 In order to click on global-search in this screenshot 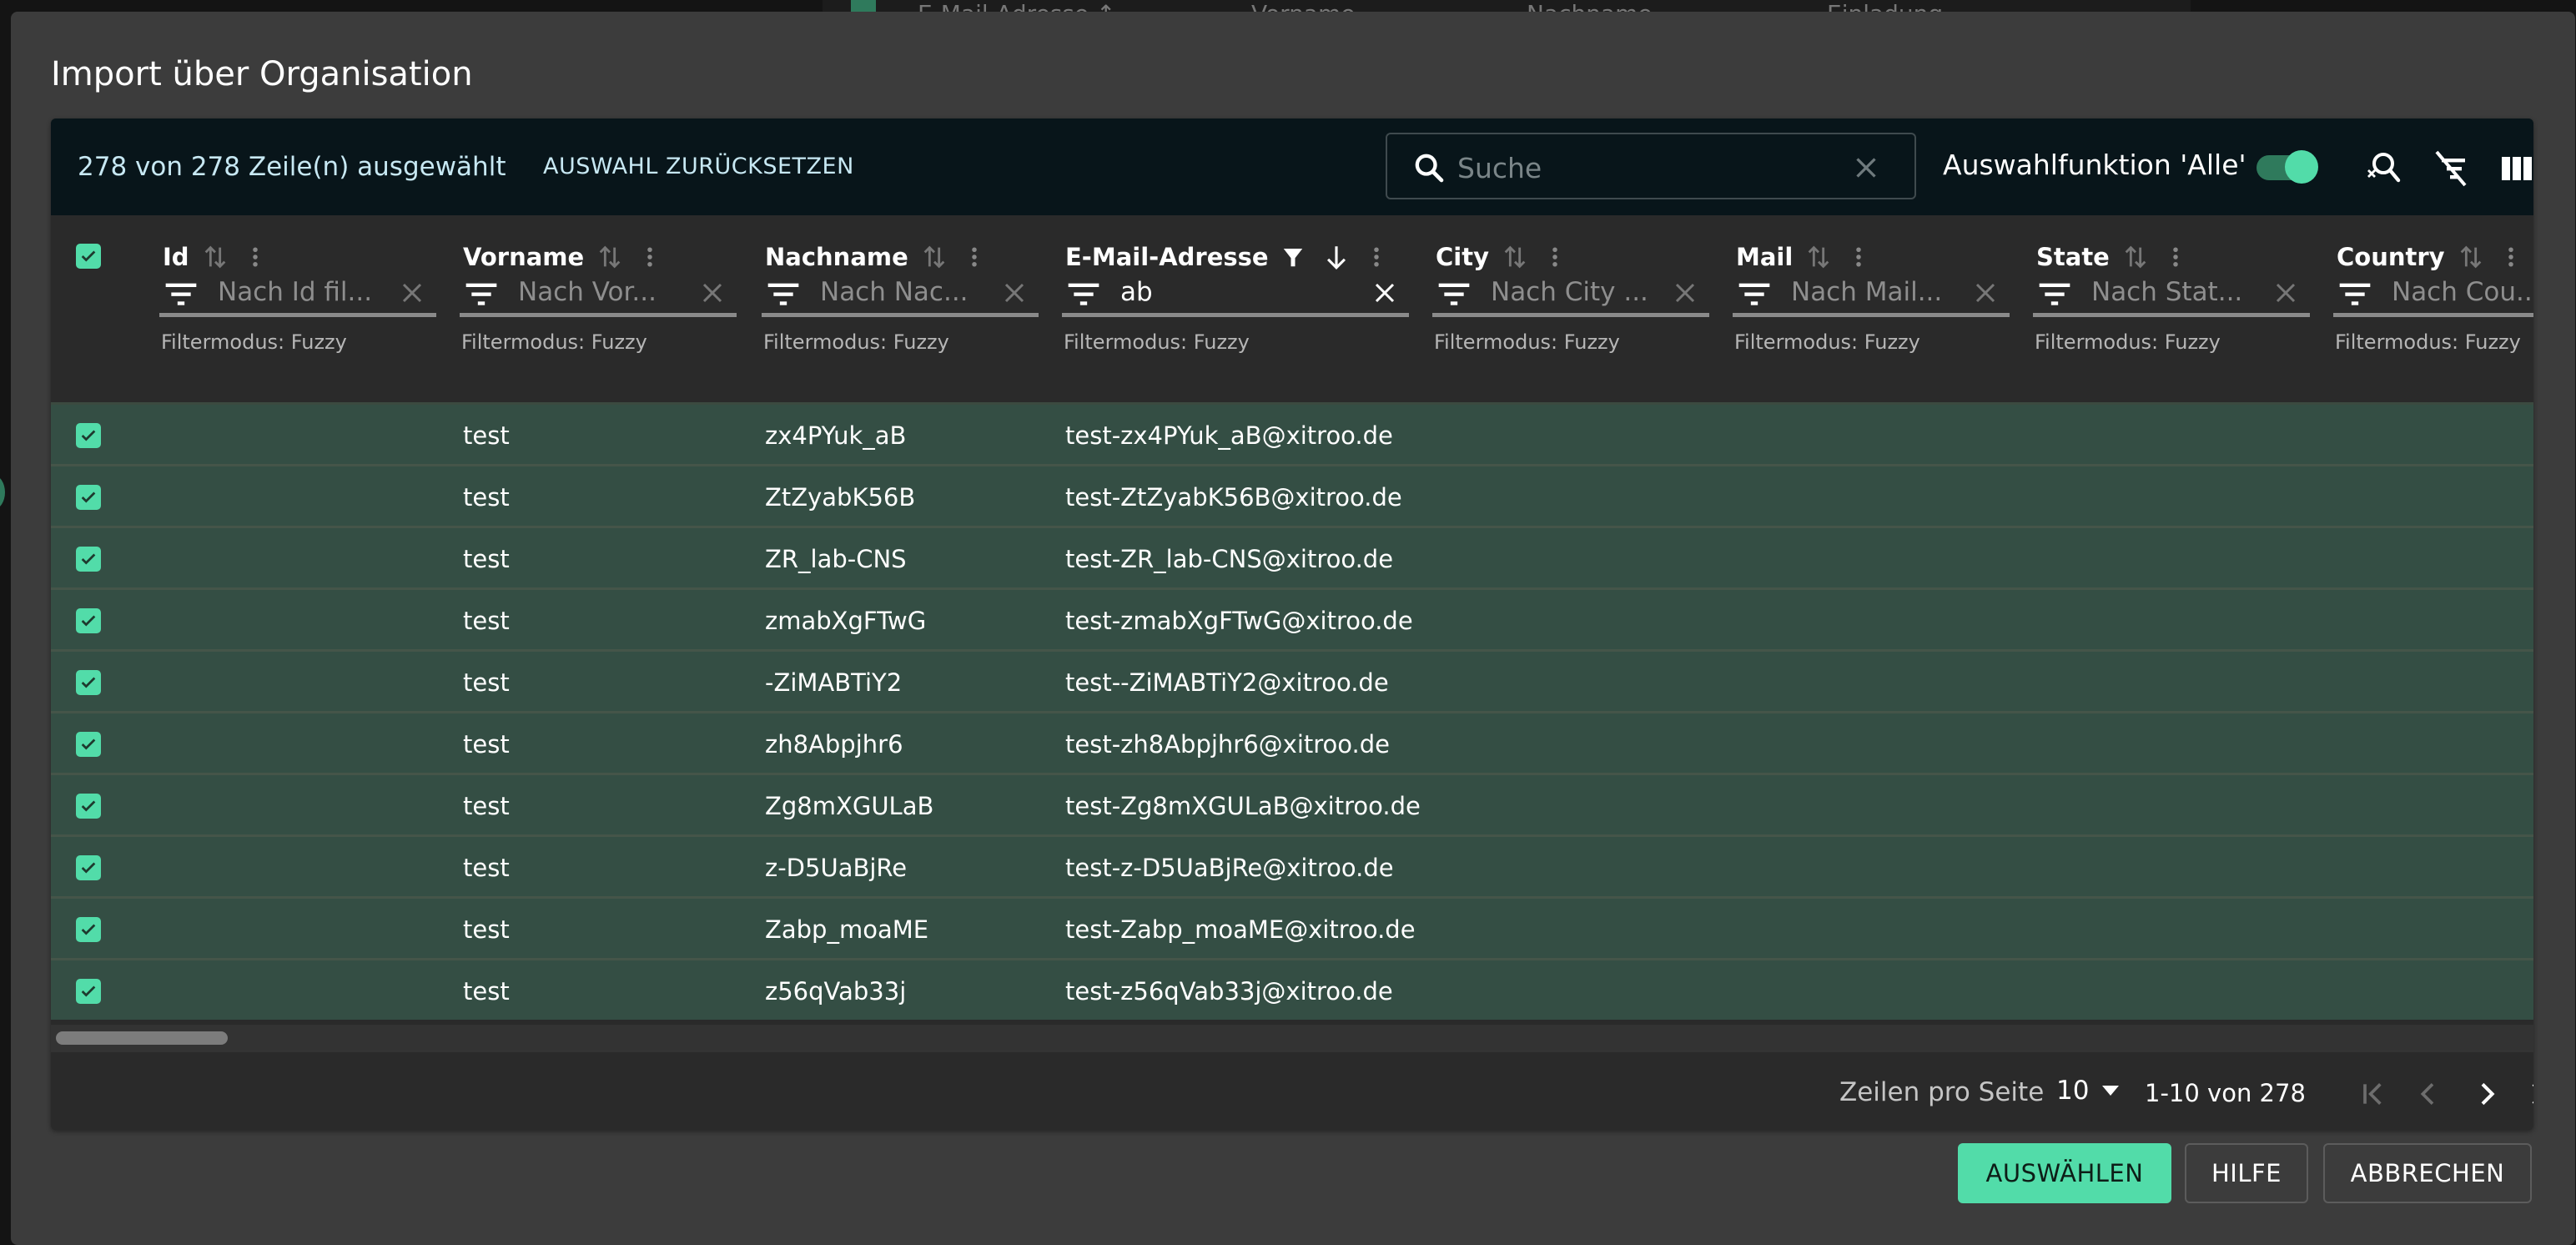, I will do `click(1651, 166)`.